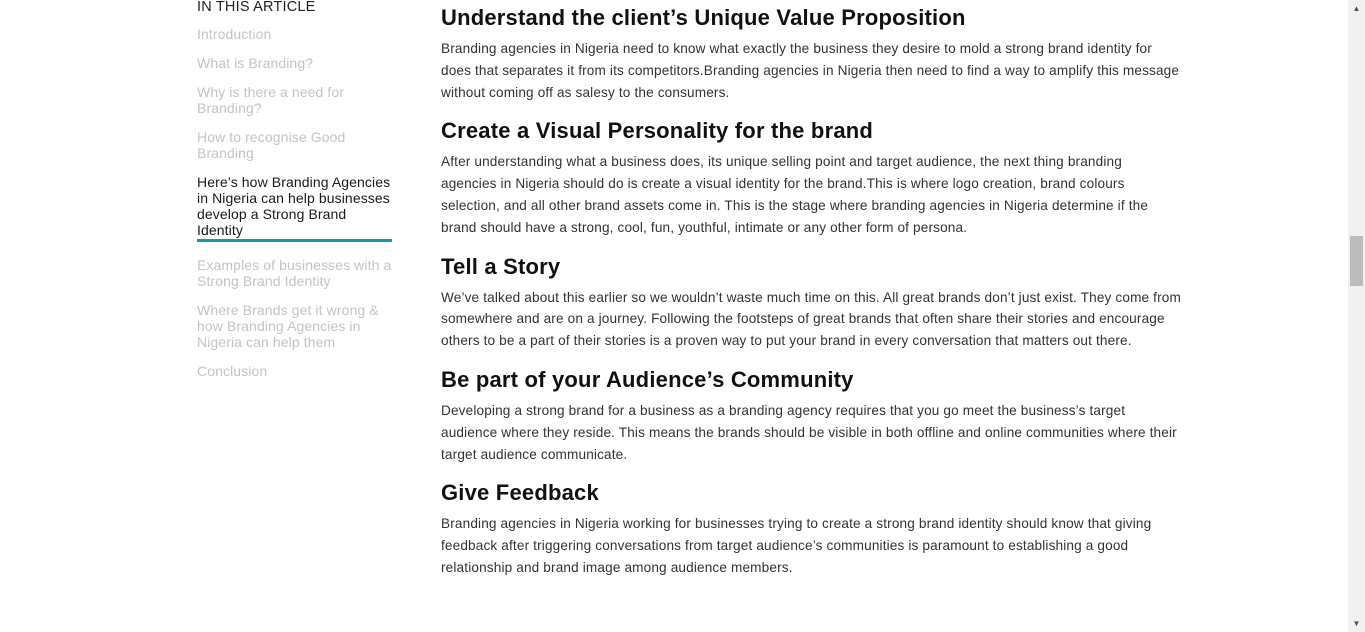 The image size is (1365, 632). What do you see at coordinates (1356, 261) in the screenshot?
I see `scrollbar-thumb` at bounding box center [1356, 261].